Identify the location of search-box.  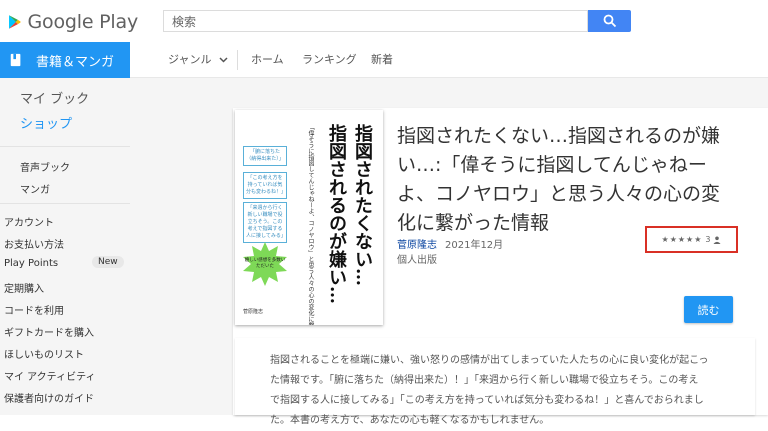
(375, 21).